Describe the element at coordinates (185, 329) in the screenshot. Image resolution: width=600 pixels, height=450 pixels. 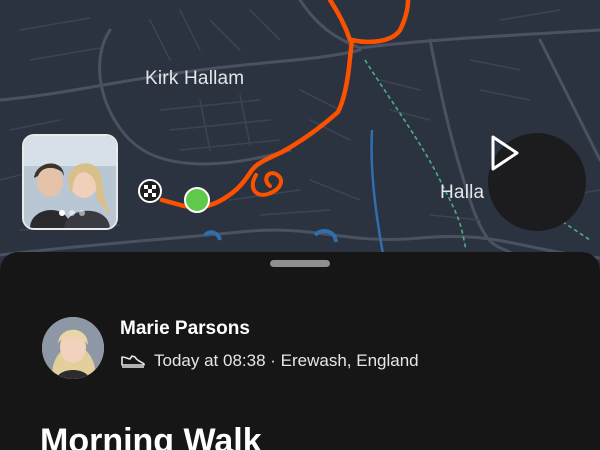
I see `athlete-name: Marie Parsons` at that location.